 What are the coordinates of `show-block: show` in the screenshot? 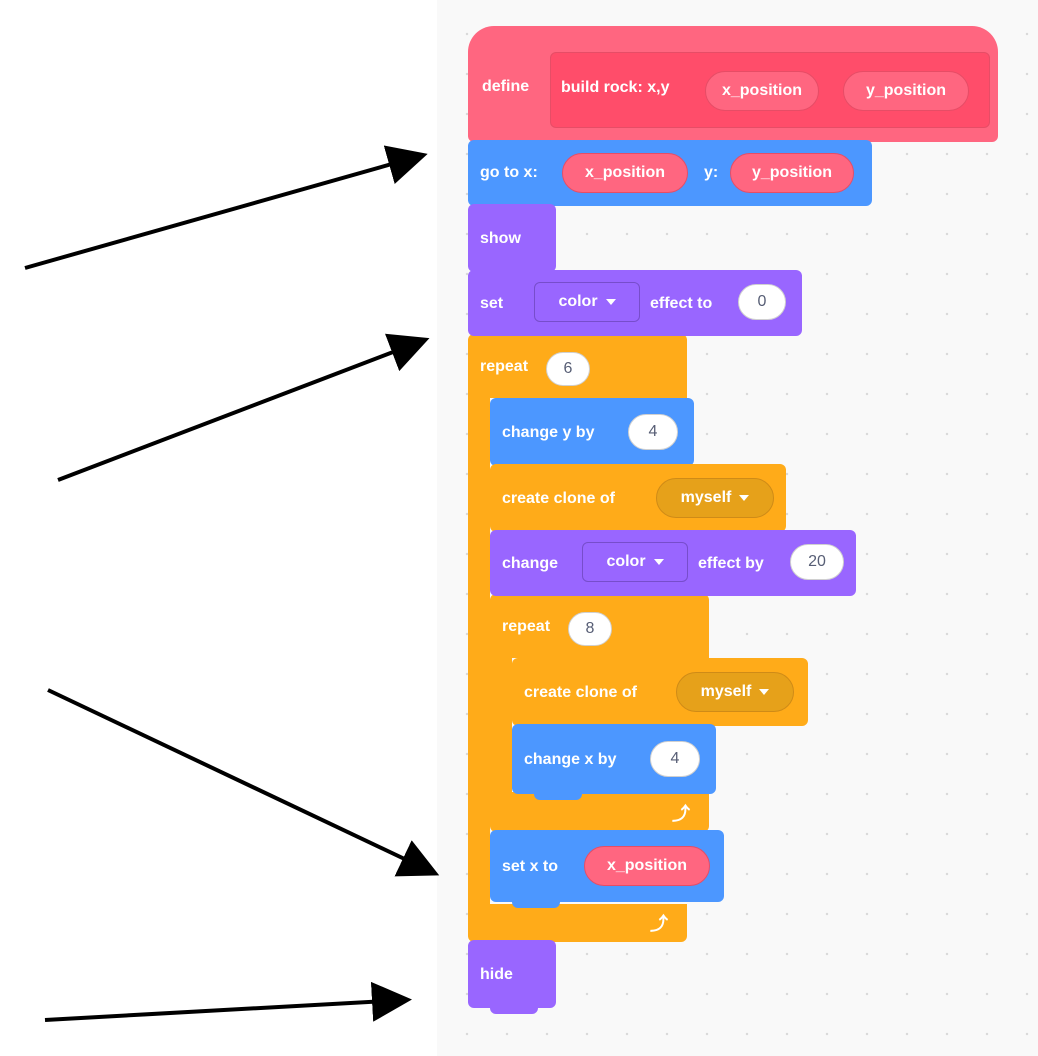 It's located at (512, 238).